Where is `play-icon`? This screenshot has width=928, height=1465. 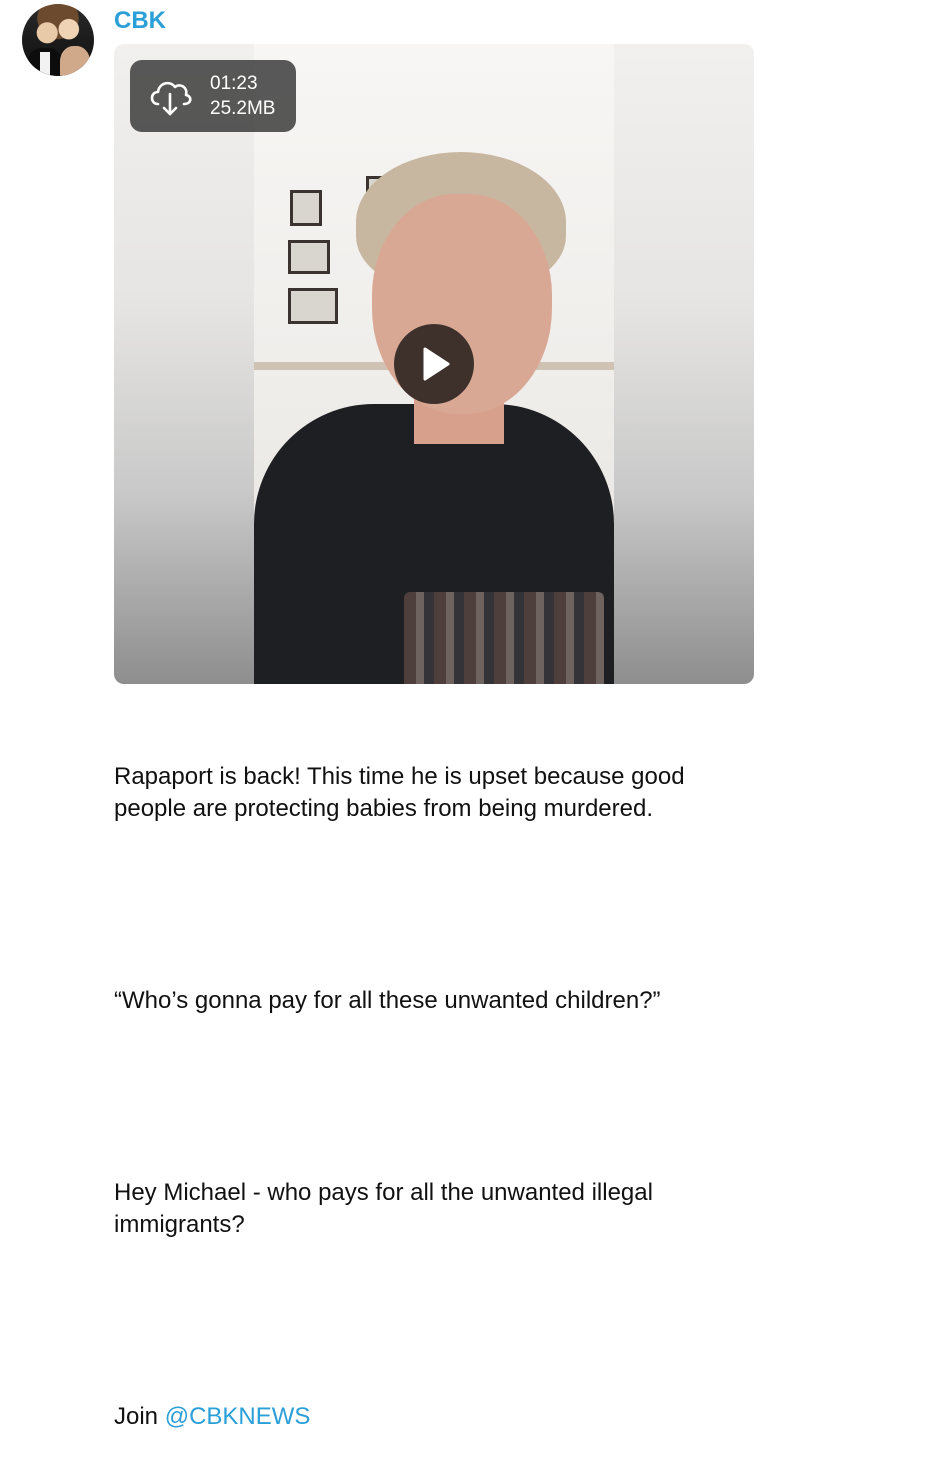 play-icon is located at coordinates (436, 364).